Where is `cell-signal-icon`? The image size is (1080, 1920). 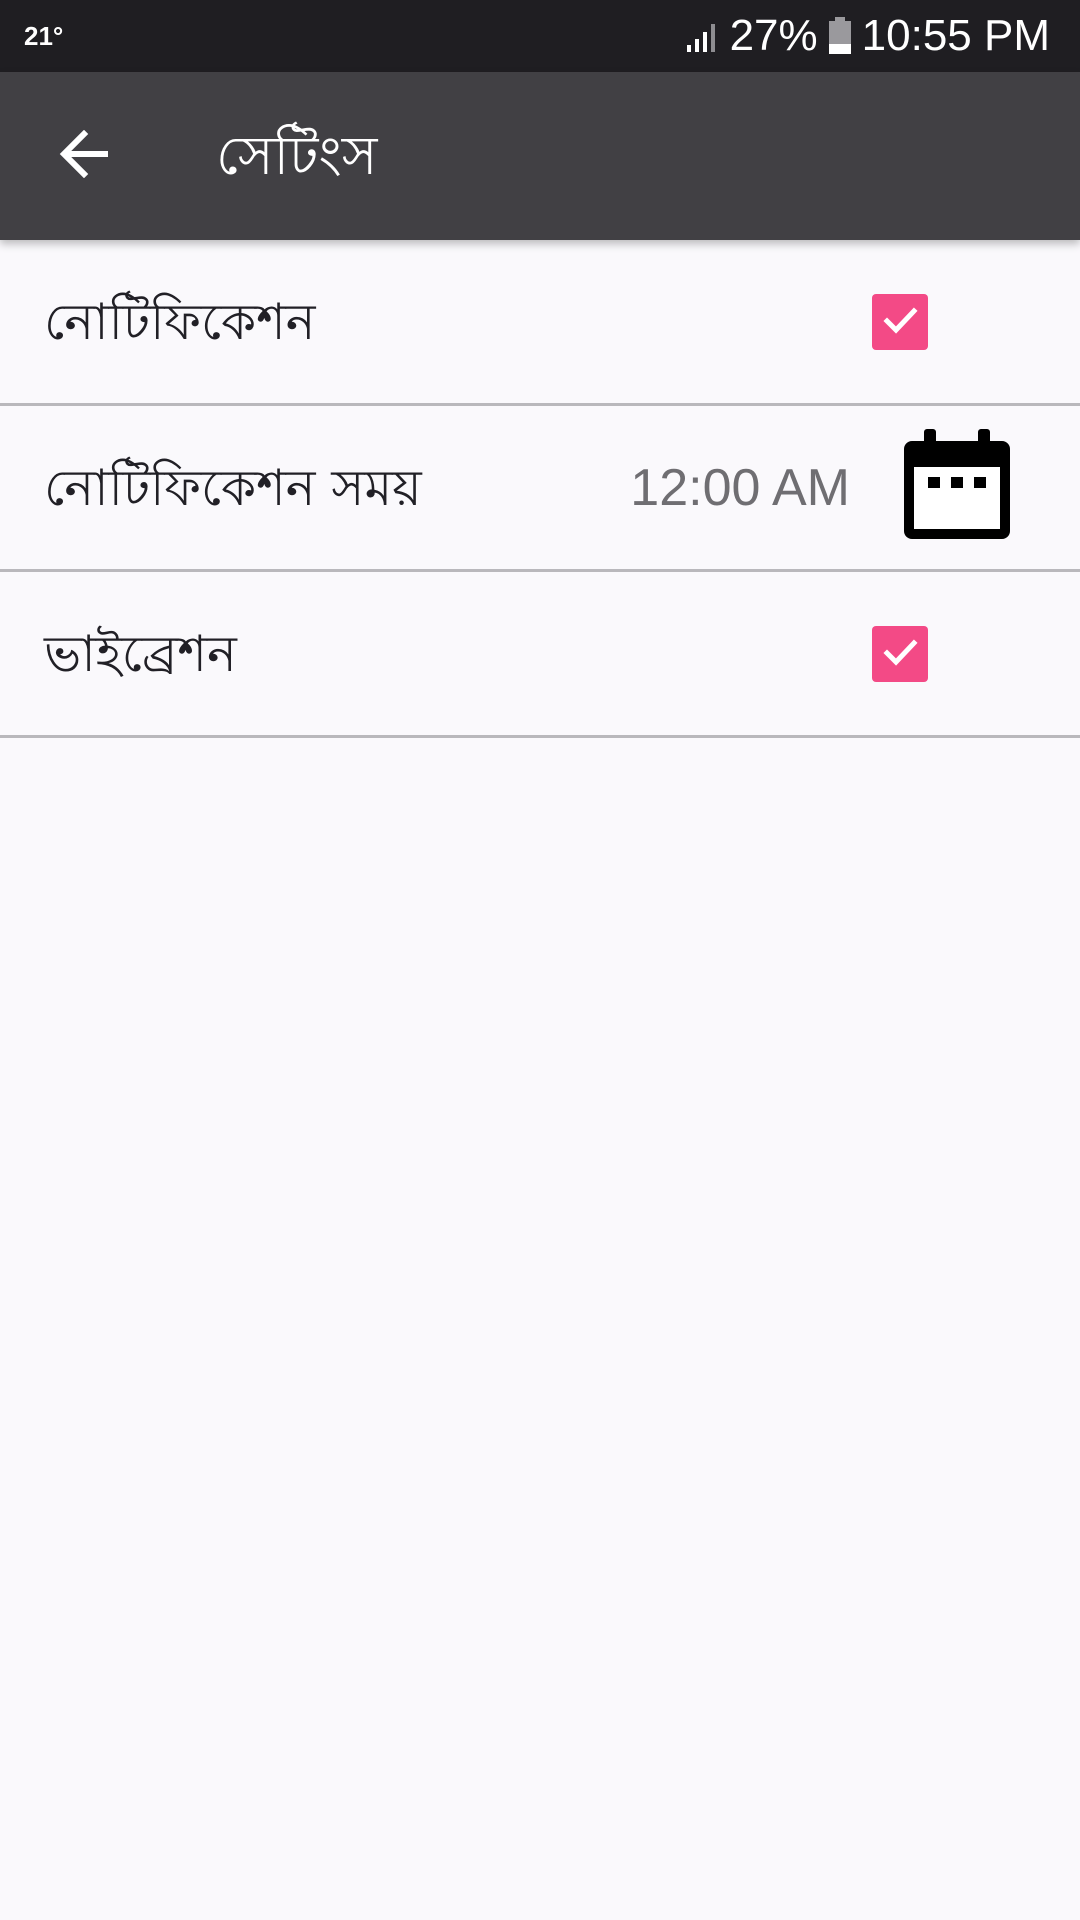
cell-signal-icon is located at coordinates (703, 36).